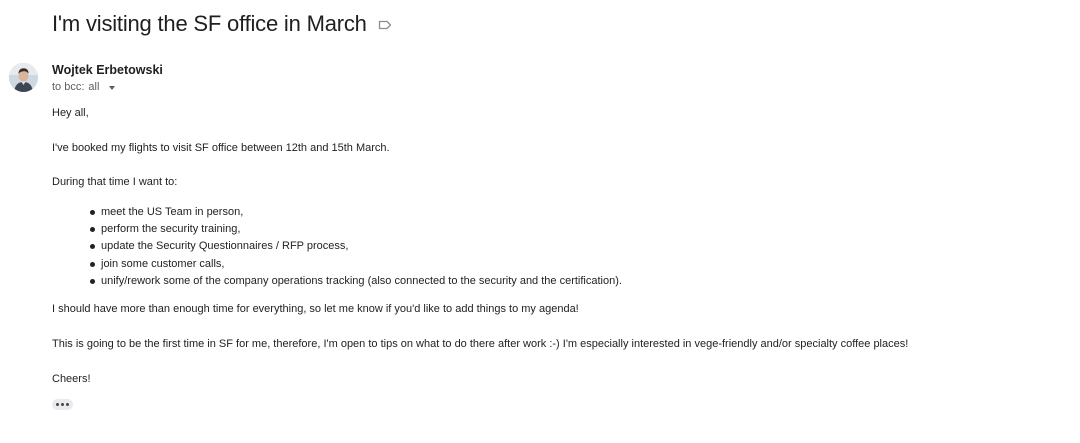 The width and height of the screenshot is (1080, 443). I want to click on body-greeting: Hey all,, so click(70, 113).